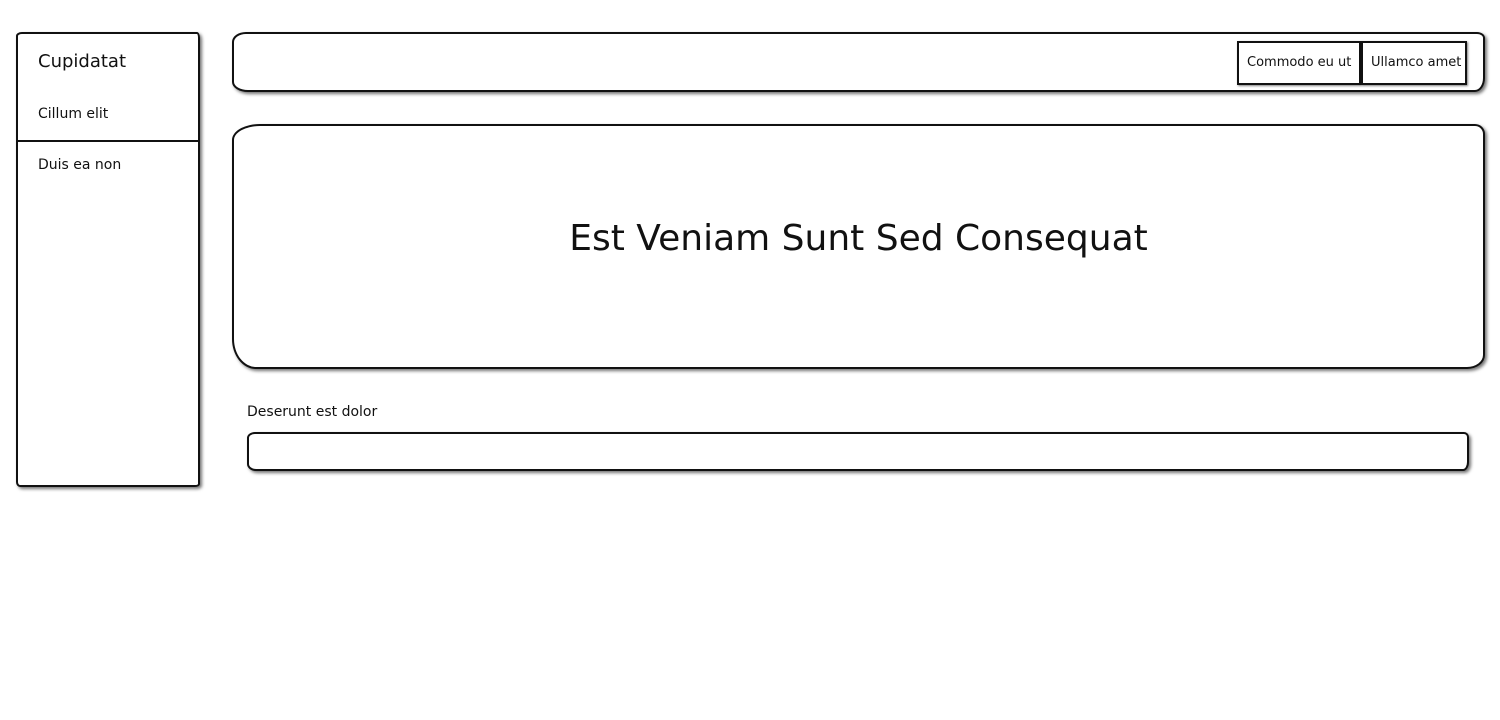  What do you see at coordinates (1299, 63) in the screenshot?
I see `commodo-eu-ut-button: Commodo eu ut` at bounding box center [1299, 63].